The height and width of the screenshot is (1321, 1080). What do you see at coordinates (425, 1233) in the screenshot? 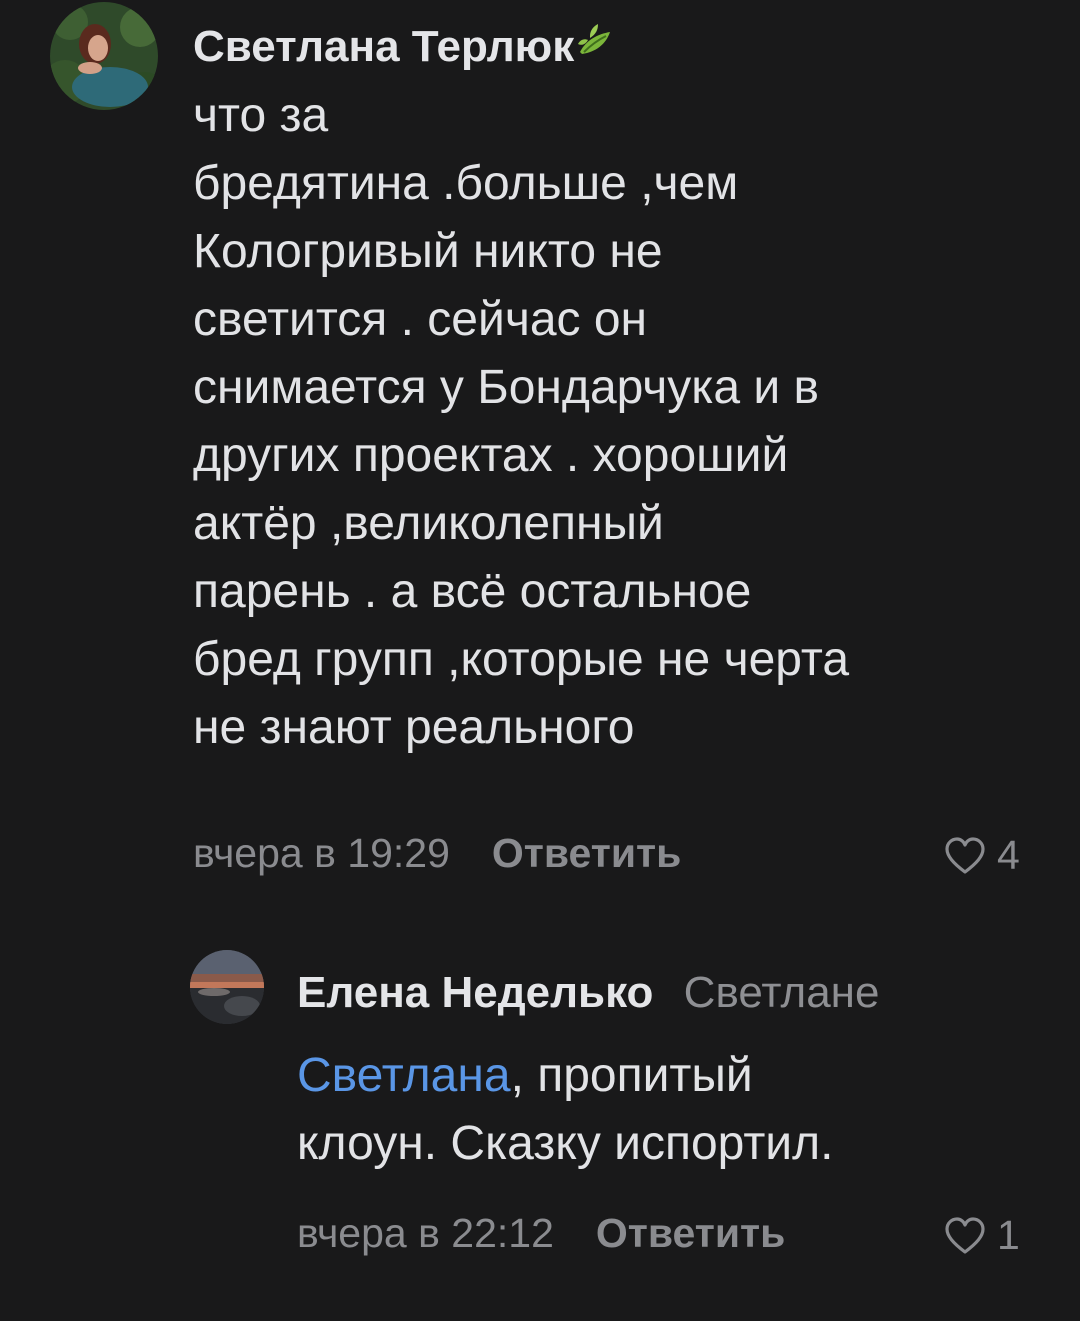
I see `comment-time: вчера в 22:12` at bounding box center [425, 1233].